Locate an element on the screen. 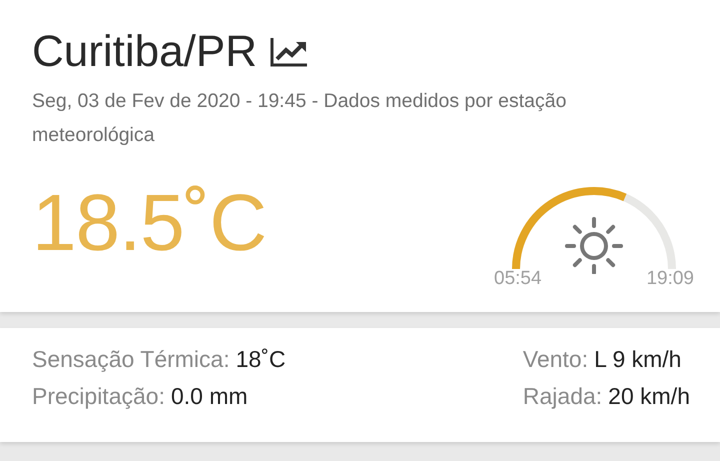  trend-chart-icon is located at coordinates (288, 52).